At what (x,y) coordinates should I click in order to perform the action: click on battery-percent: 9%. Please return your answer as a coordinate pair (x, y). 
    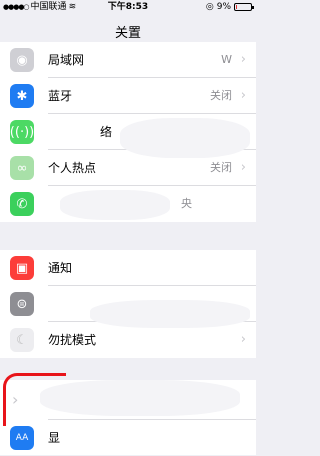
    Looking at the image, I should click on (223, 7).